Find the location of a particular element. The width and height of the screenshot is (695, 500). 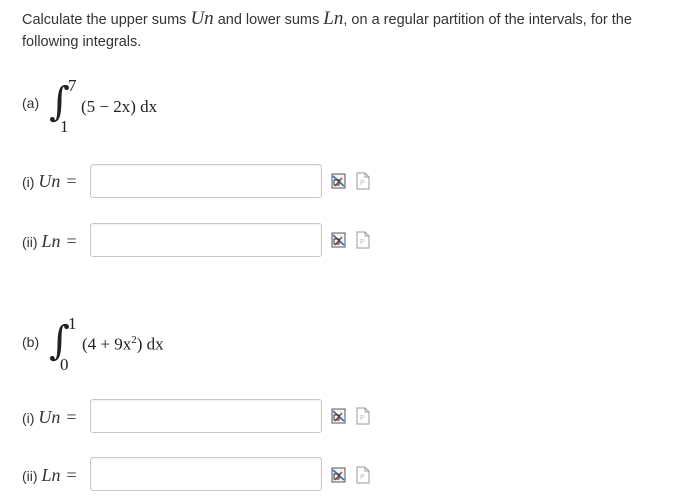

upper-limit-a: 7 is located at coordinates (72, 85).